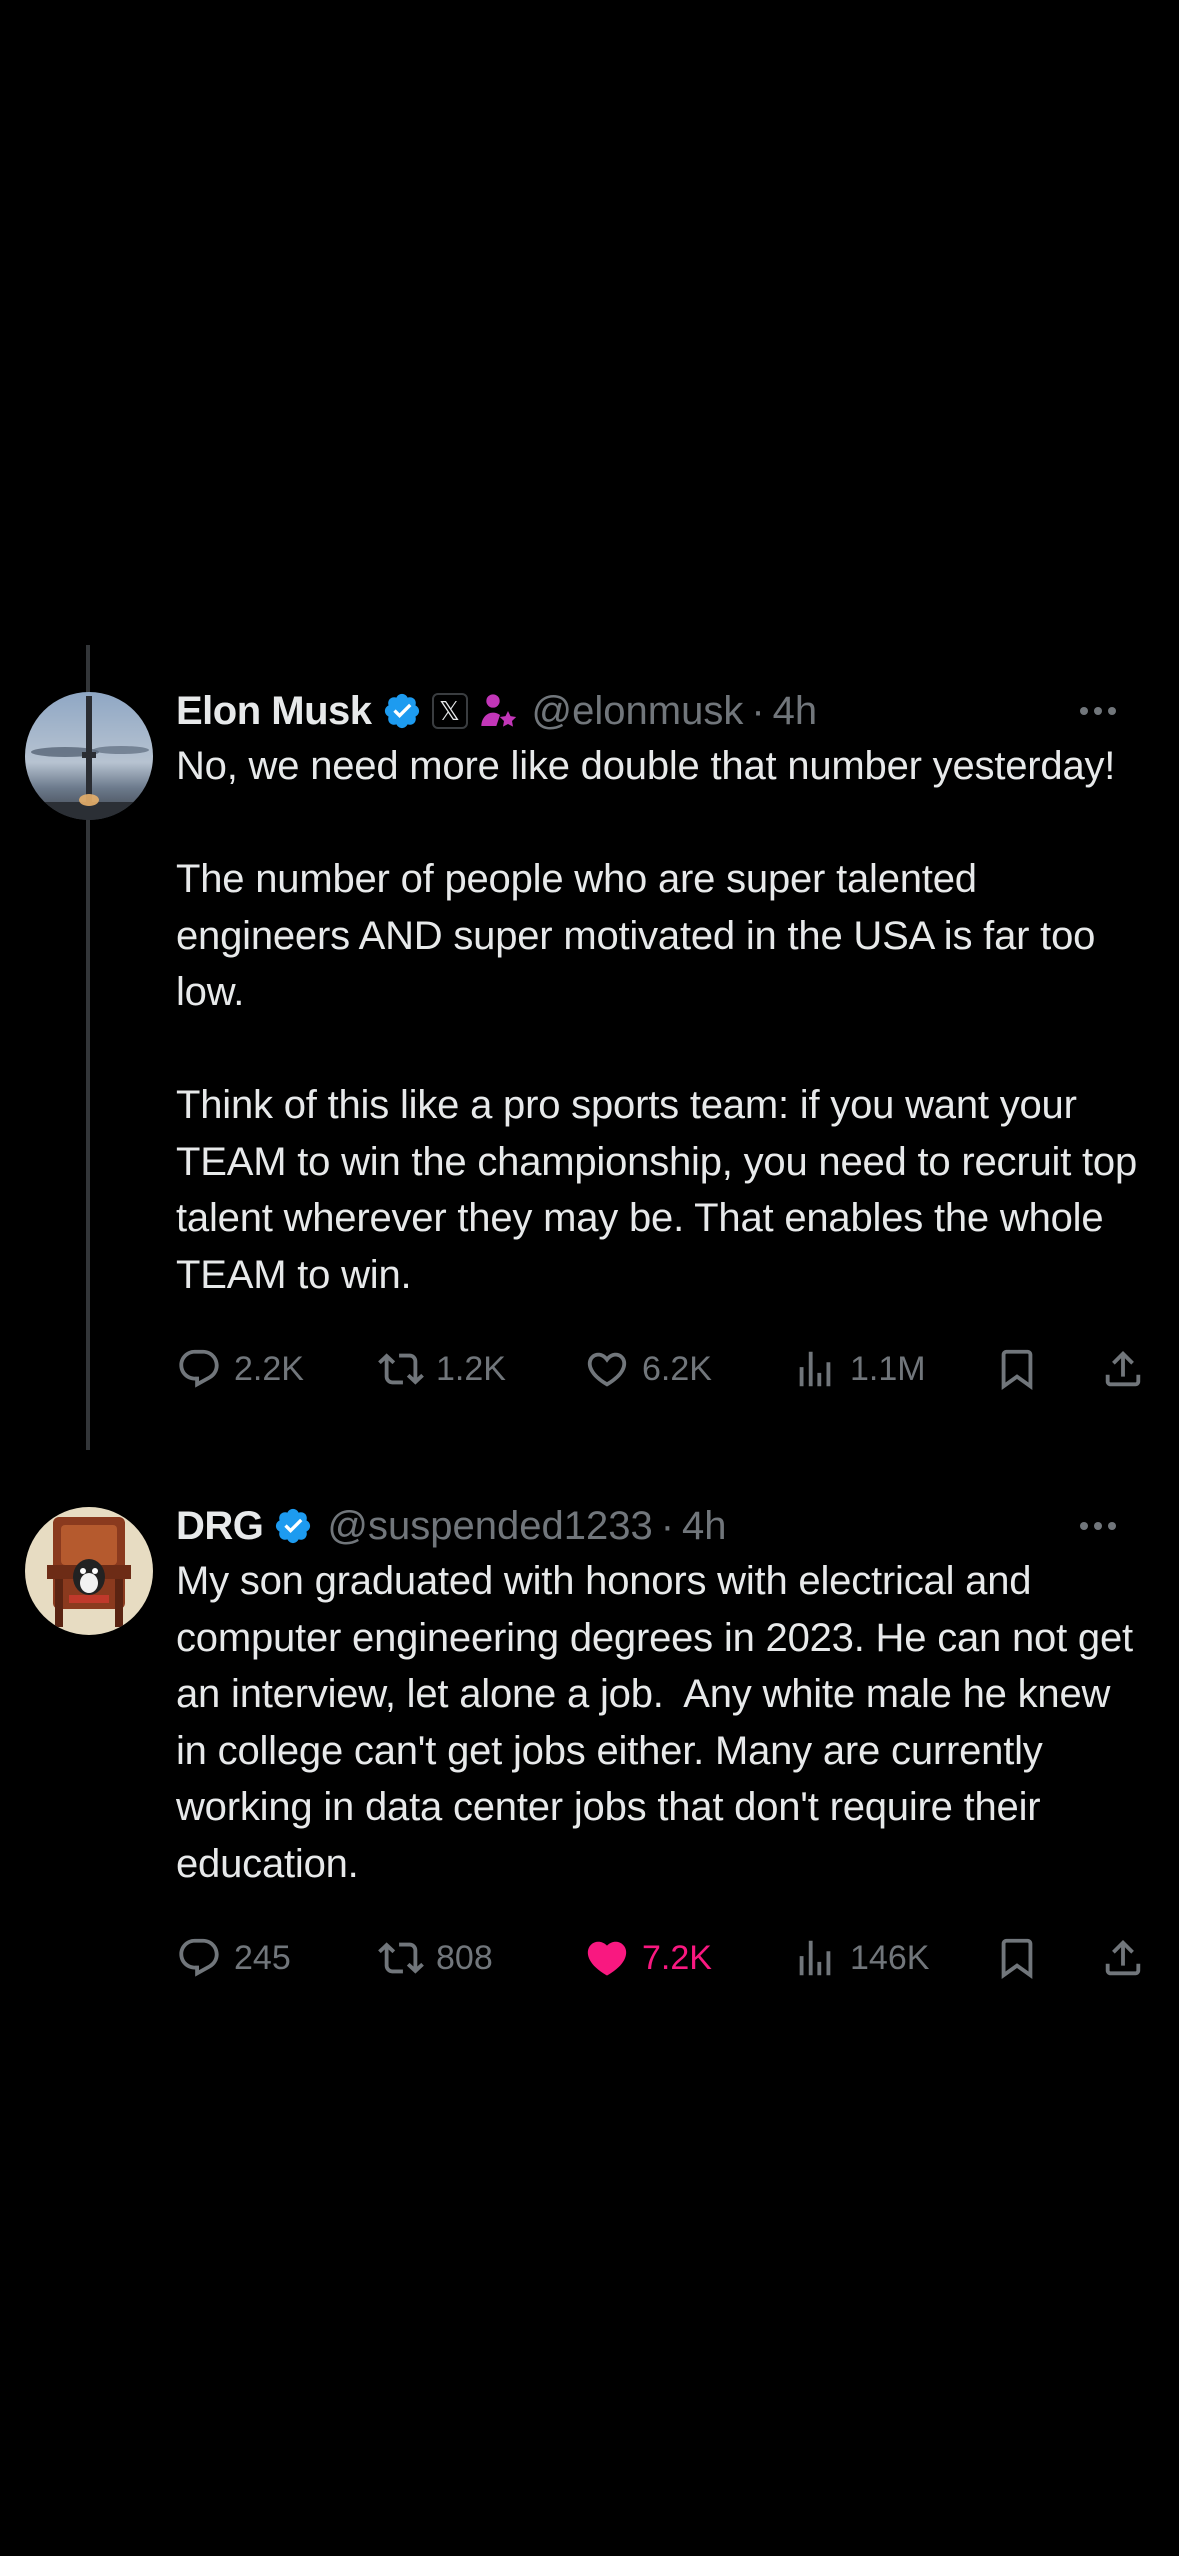  What do you see at coordinates (607, 1369) in the screenshot?
I see `heart-icon` at bounding box center [607, 1369].